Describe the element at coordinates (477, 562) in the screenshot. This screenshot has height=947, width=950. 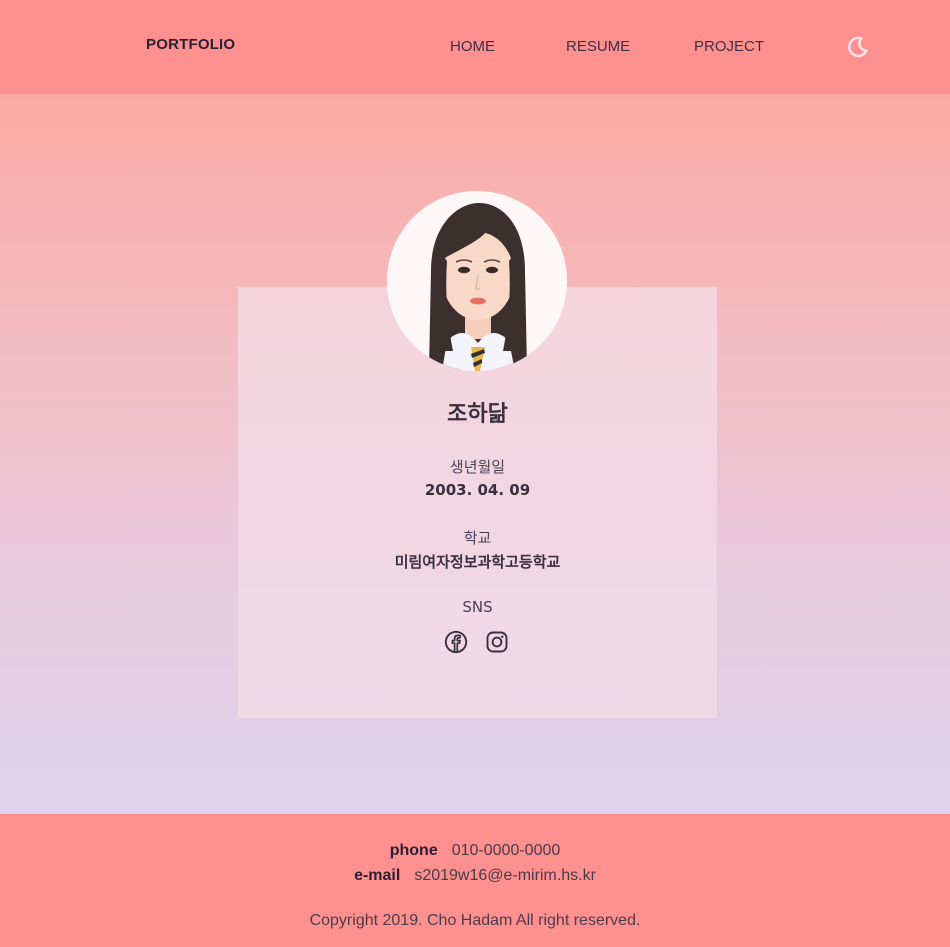
I see `school-value: 미림여자정보과학고등학교` at that location.